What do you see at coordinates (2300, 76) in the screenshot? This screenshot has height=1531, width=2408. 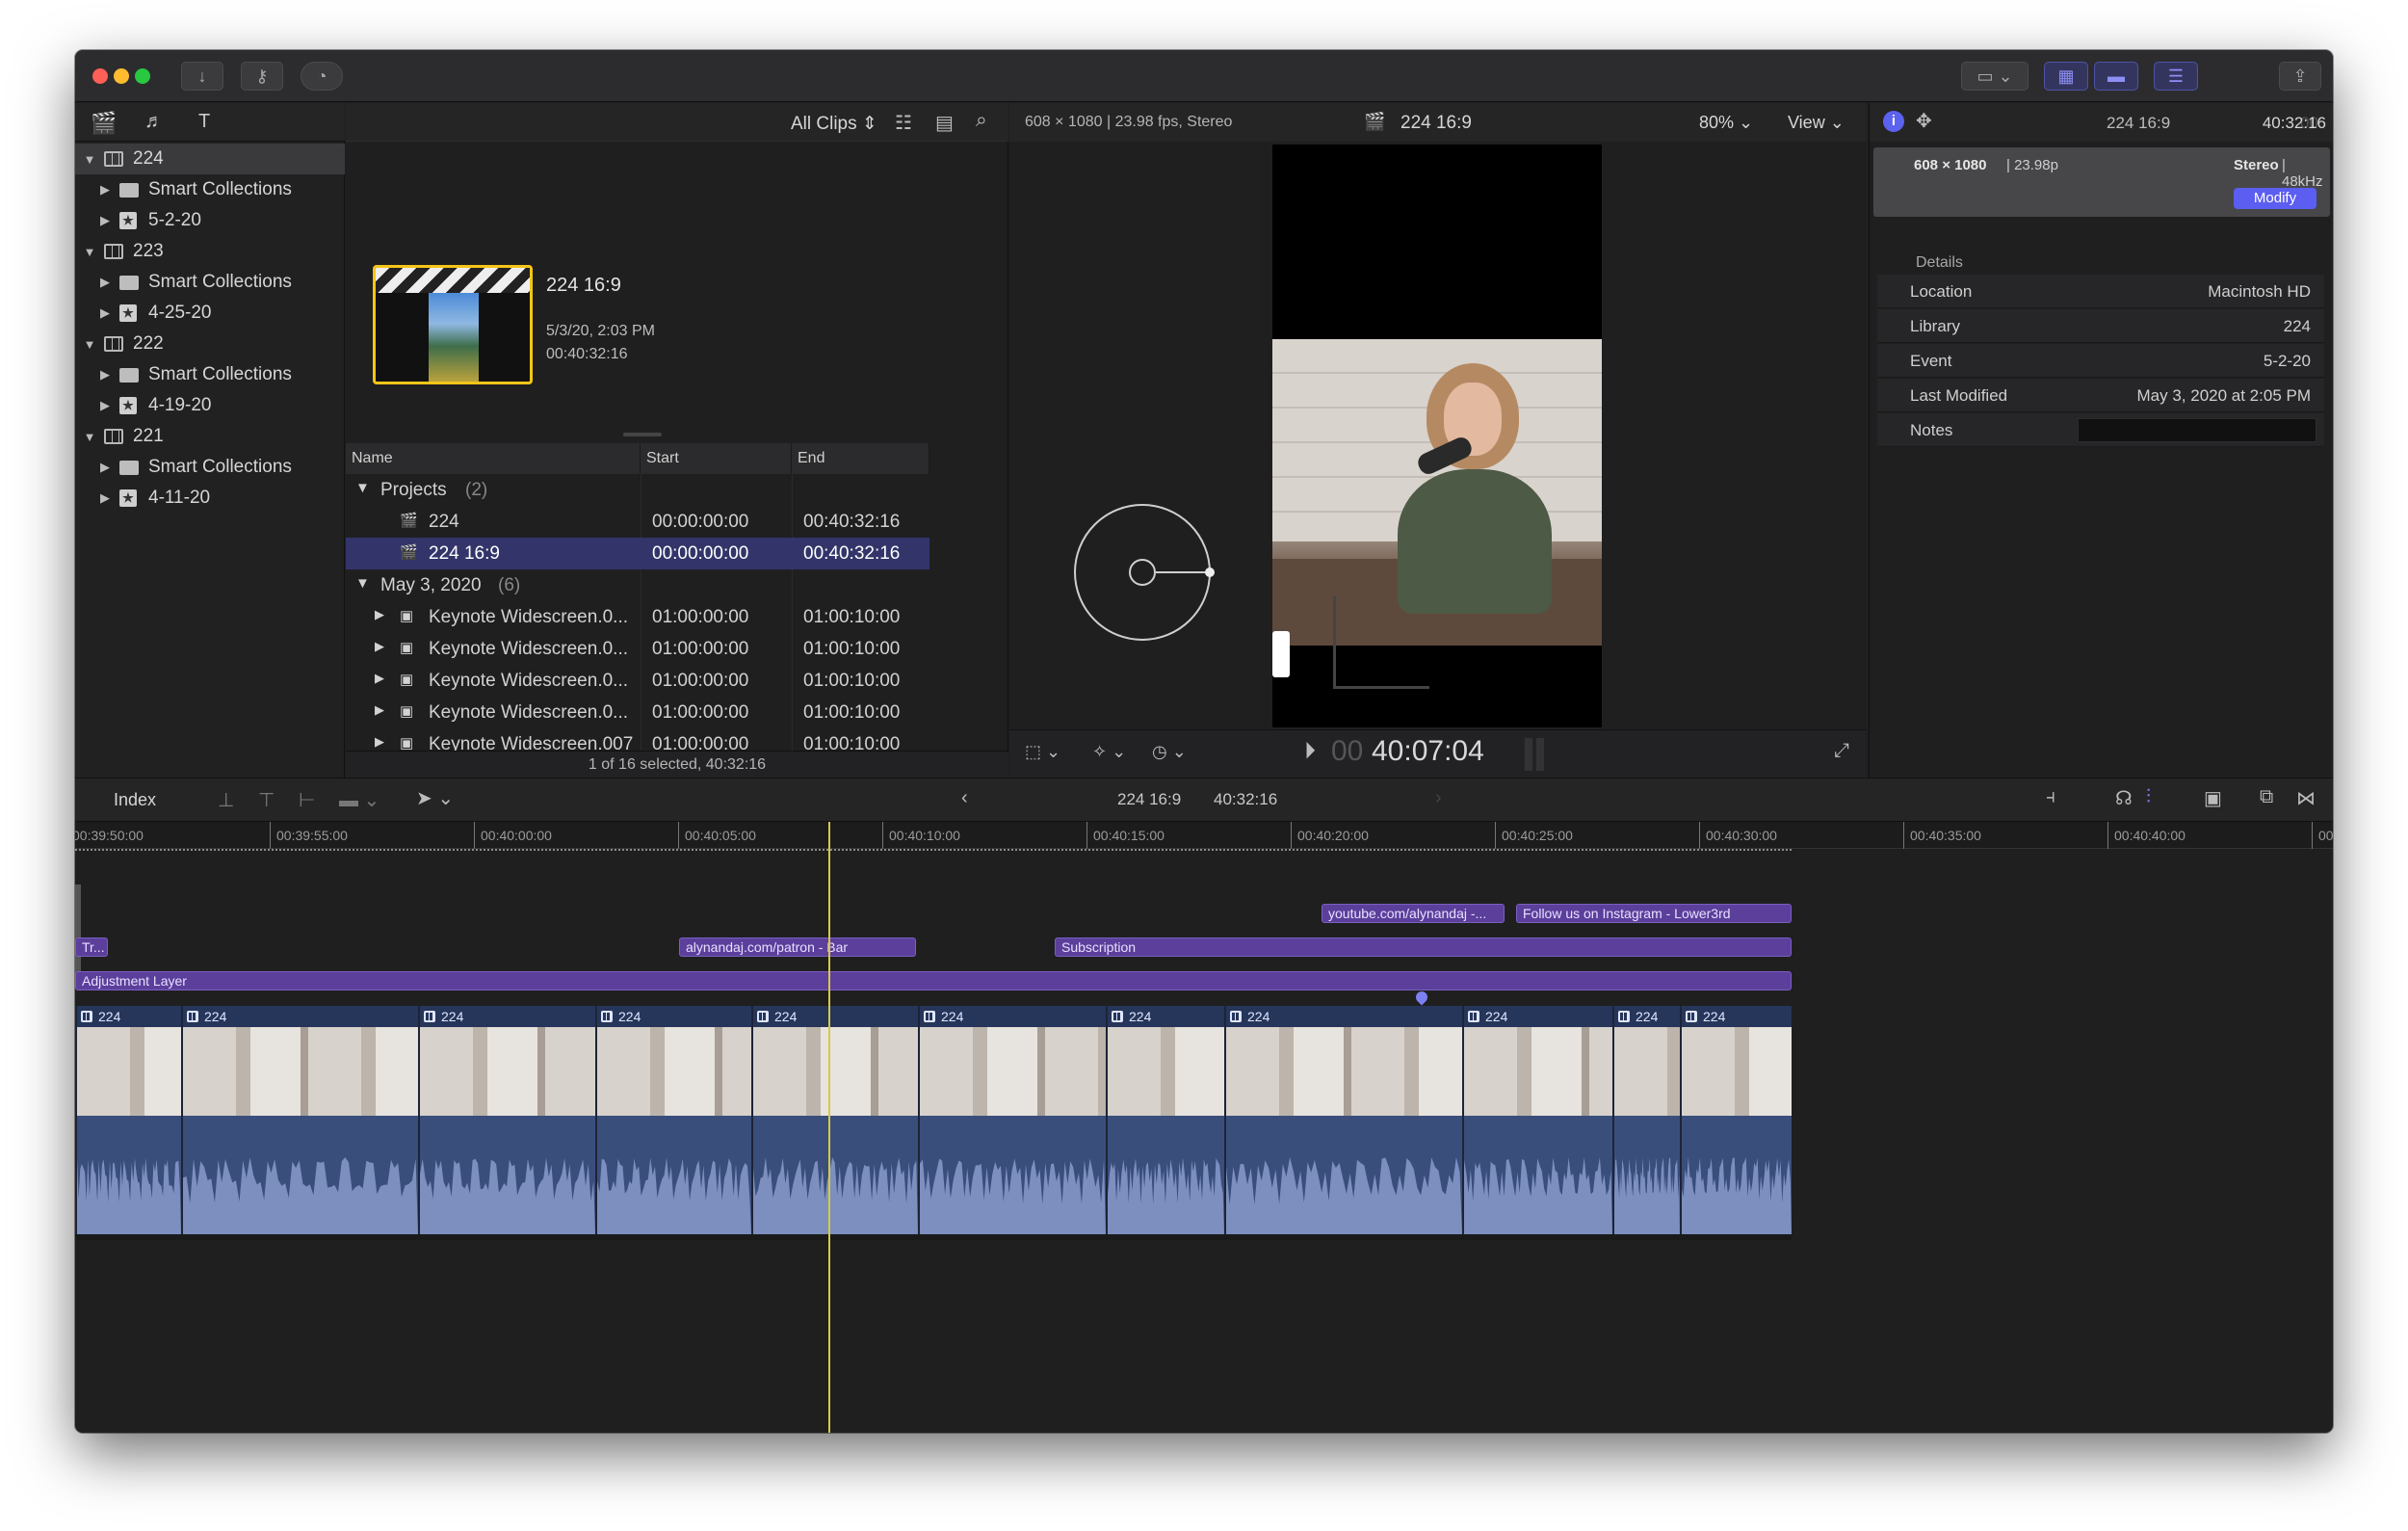 I see `share-button: ⇪` at bounding box center [2300, 76].